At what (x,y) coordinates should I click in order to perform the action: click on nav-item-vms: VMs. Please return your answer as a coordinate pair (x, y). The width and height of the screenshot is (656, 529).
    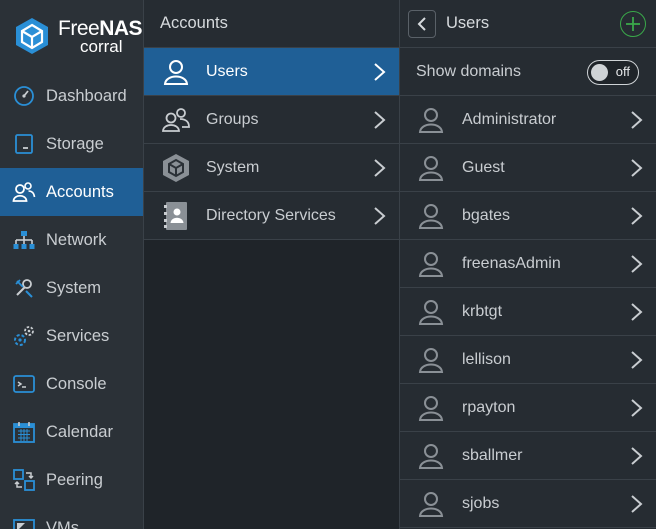
    Looking at the image, I should click on (71, 516).